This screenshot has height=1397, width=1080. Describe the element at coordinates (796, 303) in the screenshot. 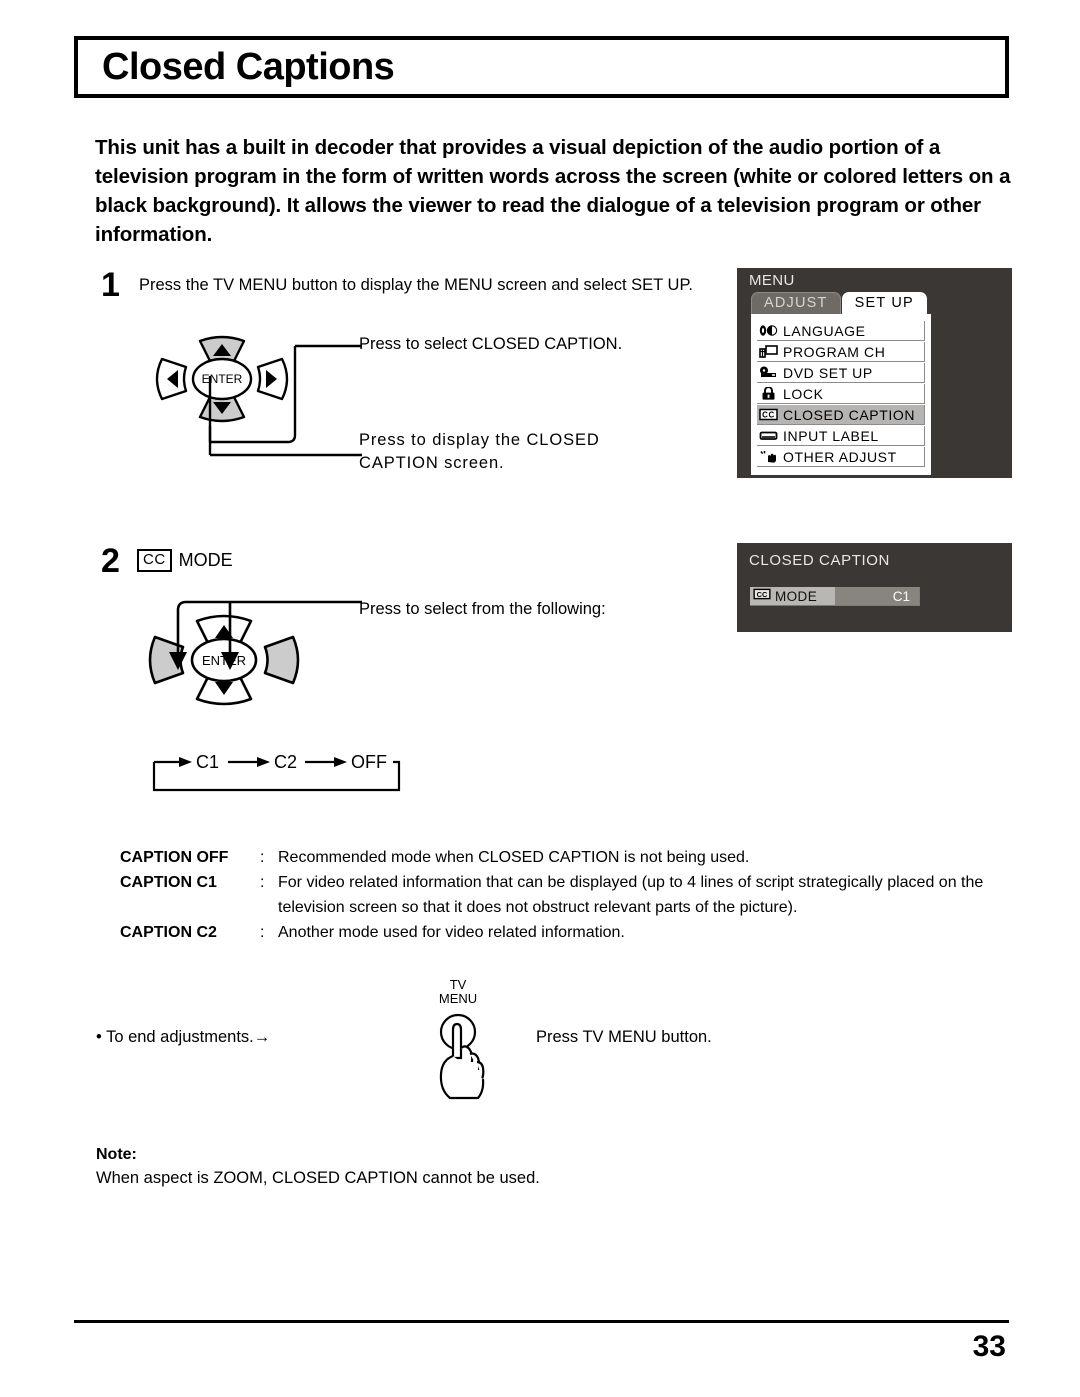

I see `tab-adjust: ADJUST` at that location.